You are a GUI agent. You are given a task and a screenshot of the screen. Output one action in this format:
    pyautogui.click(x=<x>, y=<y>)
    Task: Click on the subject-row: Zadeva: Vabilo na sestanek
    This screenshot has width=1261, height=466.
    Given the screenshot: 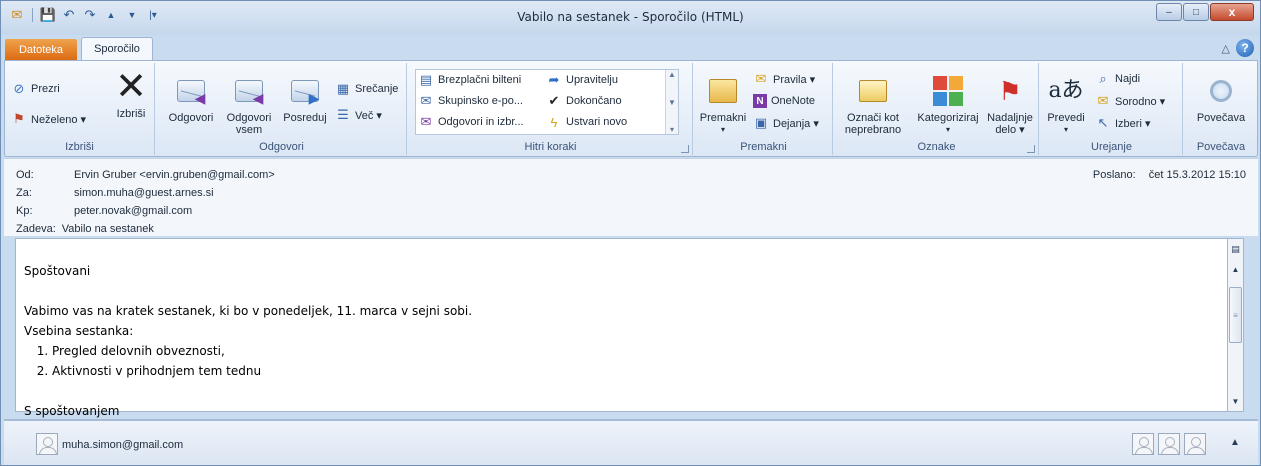 What is the action you would take?
    pyautogui.click(x=85, y=229)
    